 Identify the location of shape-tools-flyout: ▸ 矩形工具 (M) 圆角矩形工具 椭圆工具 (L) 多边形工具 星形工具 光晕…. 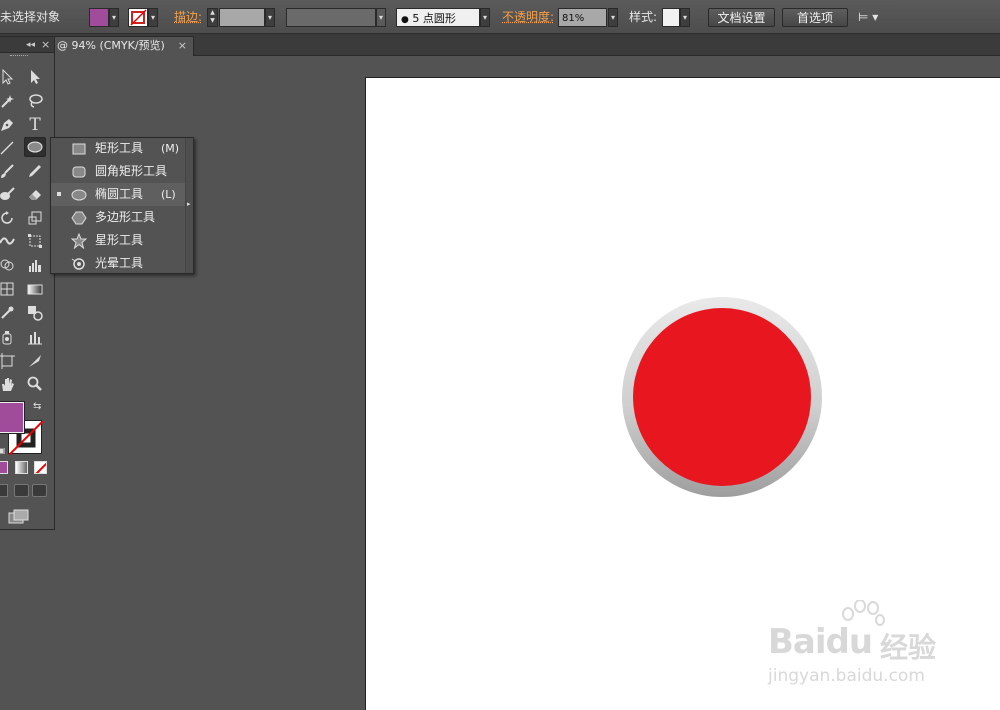
(122, 205).